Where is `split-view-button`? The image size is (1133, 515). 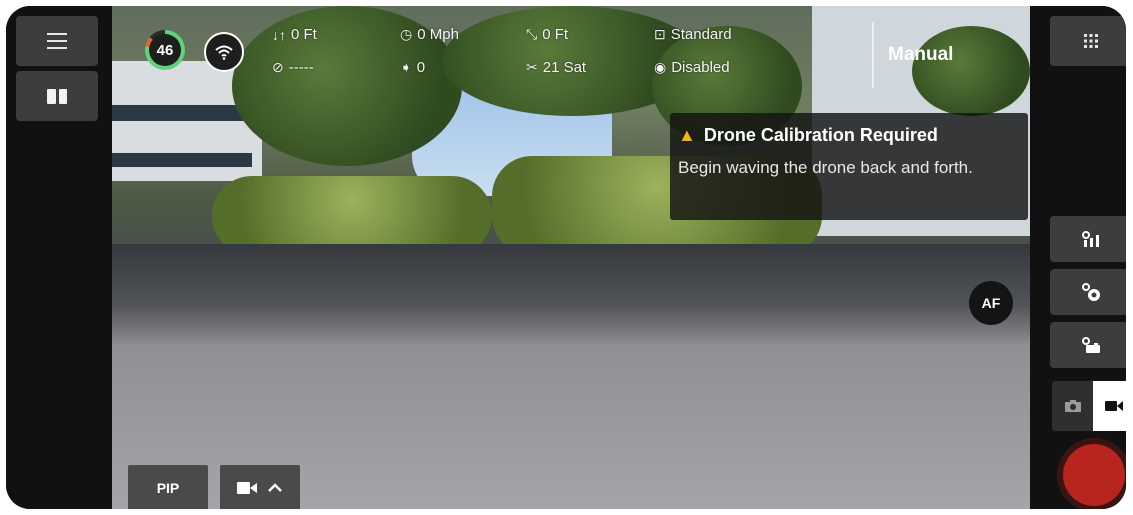 split-view-button is located at coordinates (57, 96).